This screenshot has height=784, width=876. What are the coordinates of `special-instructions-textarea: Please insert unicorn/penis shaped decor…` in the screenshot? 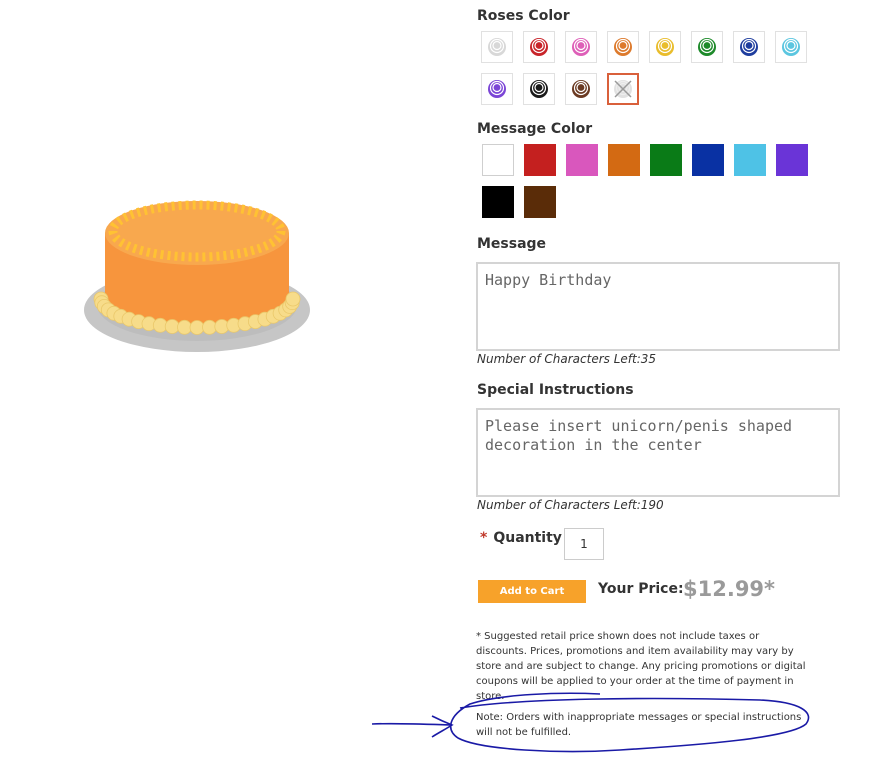 It's located at (658, 452).